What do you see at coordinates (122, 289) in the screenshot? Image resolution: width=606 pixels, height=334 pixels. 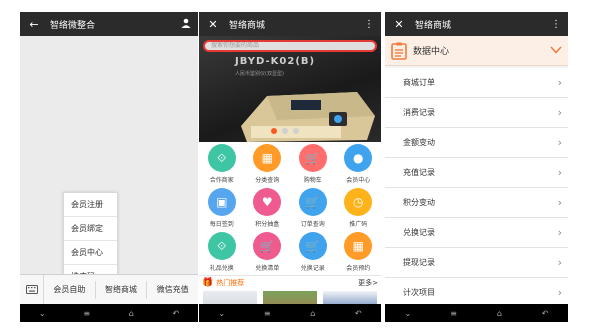 I see `menu-mall: 智络商城` at bounding box center [122, 289].